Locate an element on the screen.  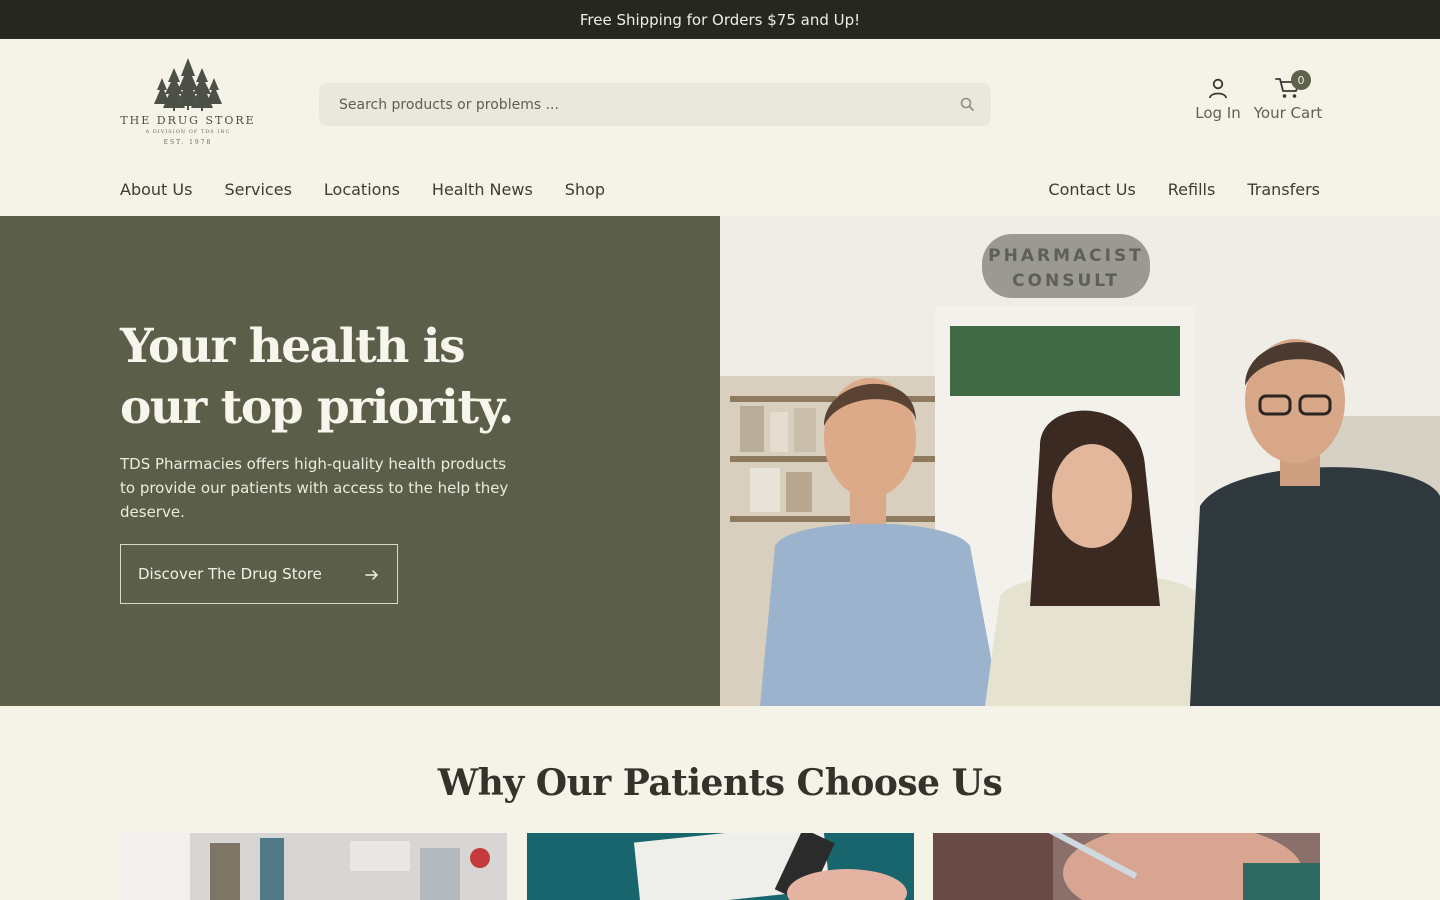
nav-shop: Shop is located at coordinates (585, 193).